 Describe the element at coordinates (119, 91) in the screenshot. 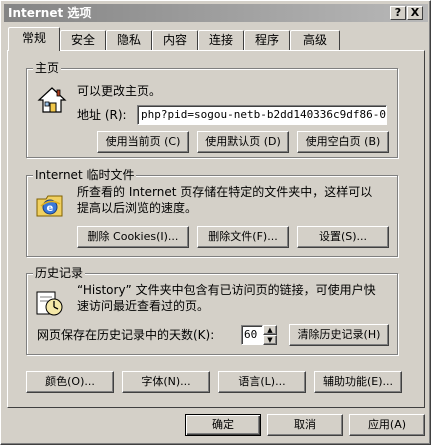

I see `homepage-description: 可以更改主页。` at that location.